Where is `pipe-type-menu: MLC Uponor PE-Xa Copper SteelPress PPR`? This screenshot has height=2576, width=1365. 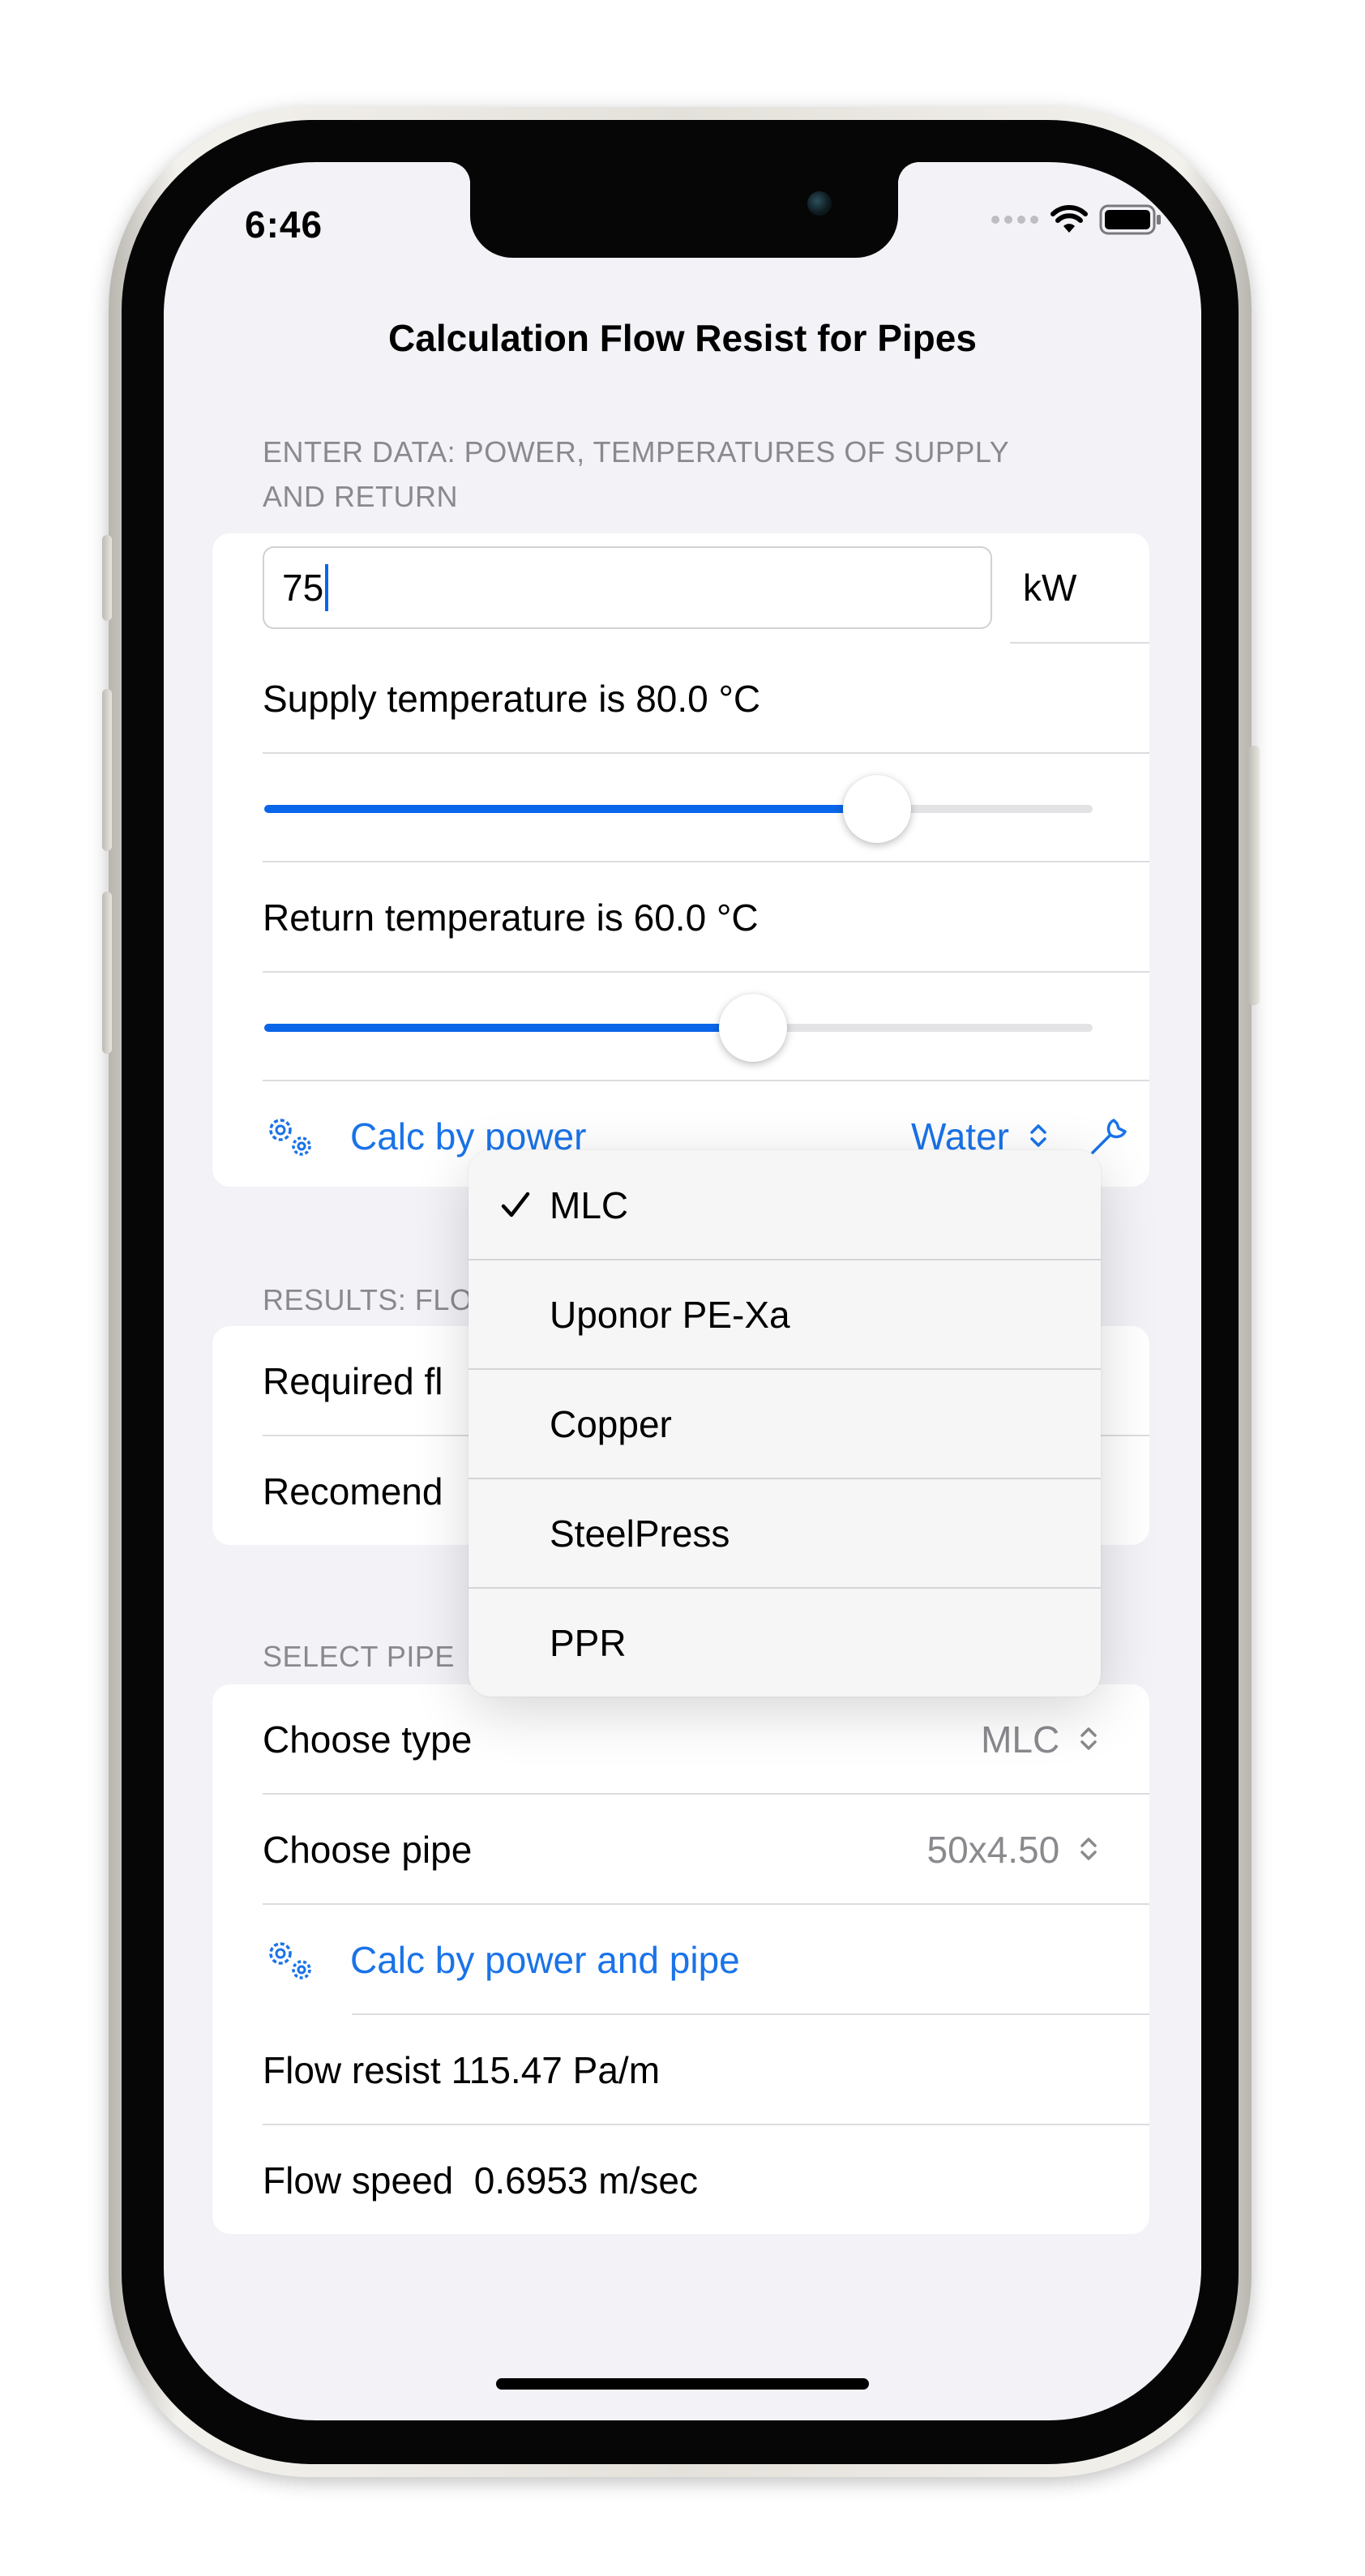 pipe-type-menu: MLC Uponor PE-Xa Copper SteelPress PPR is located at coordinates (785, 1423).